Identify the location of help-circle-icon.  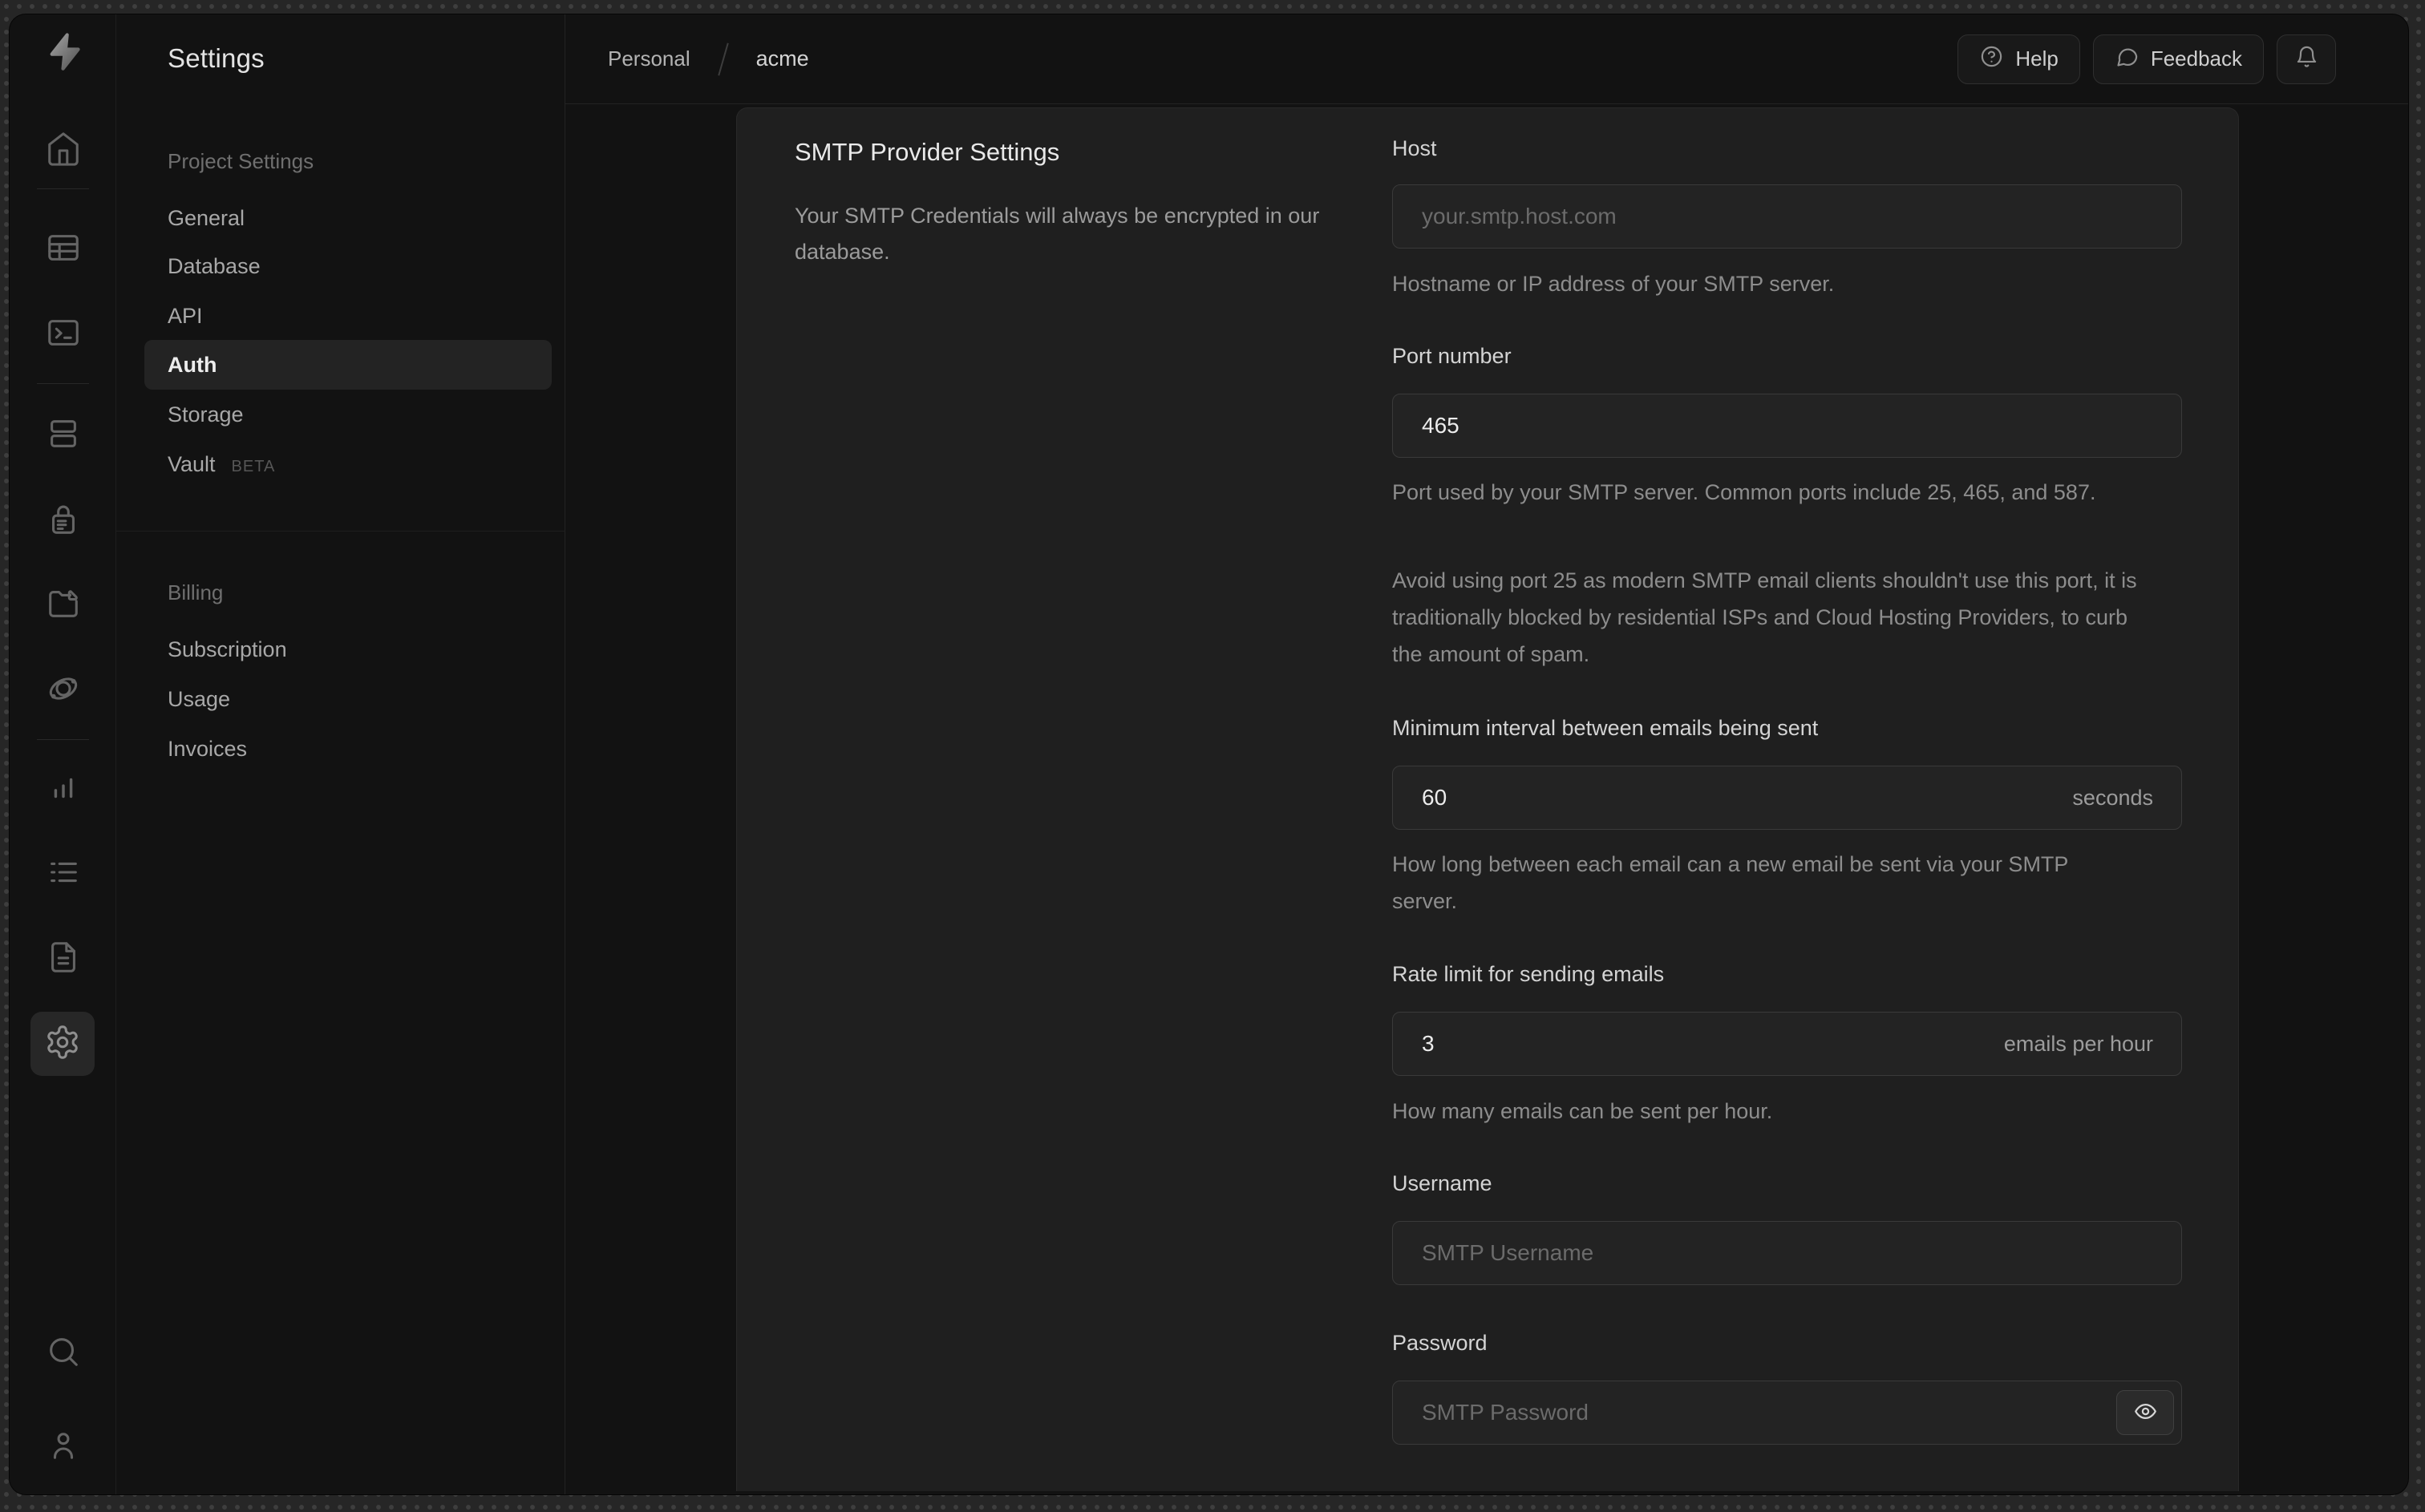
(1991, 59).